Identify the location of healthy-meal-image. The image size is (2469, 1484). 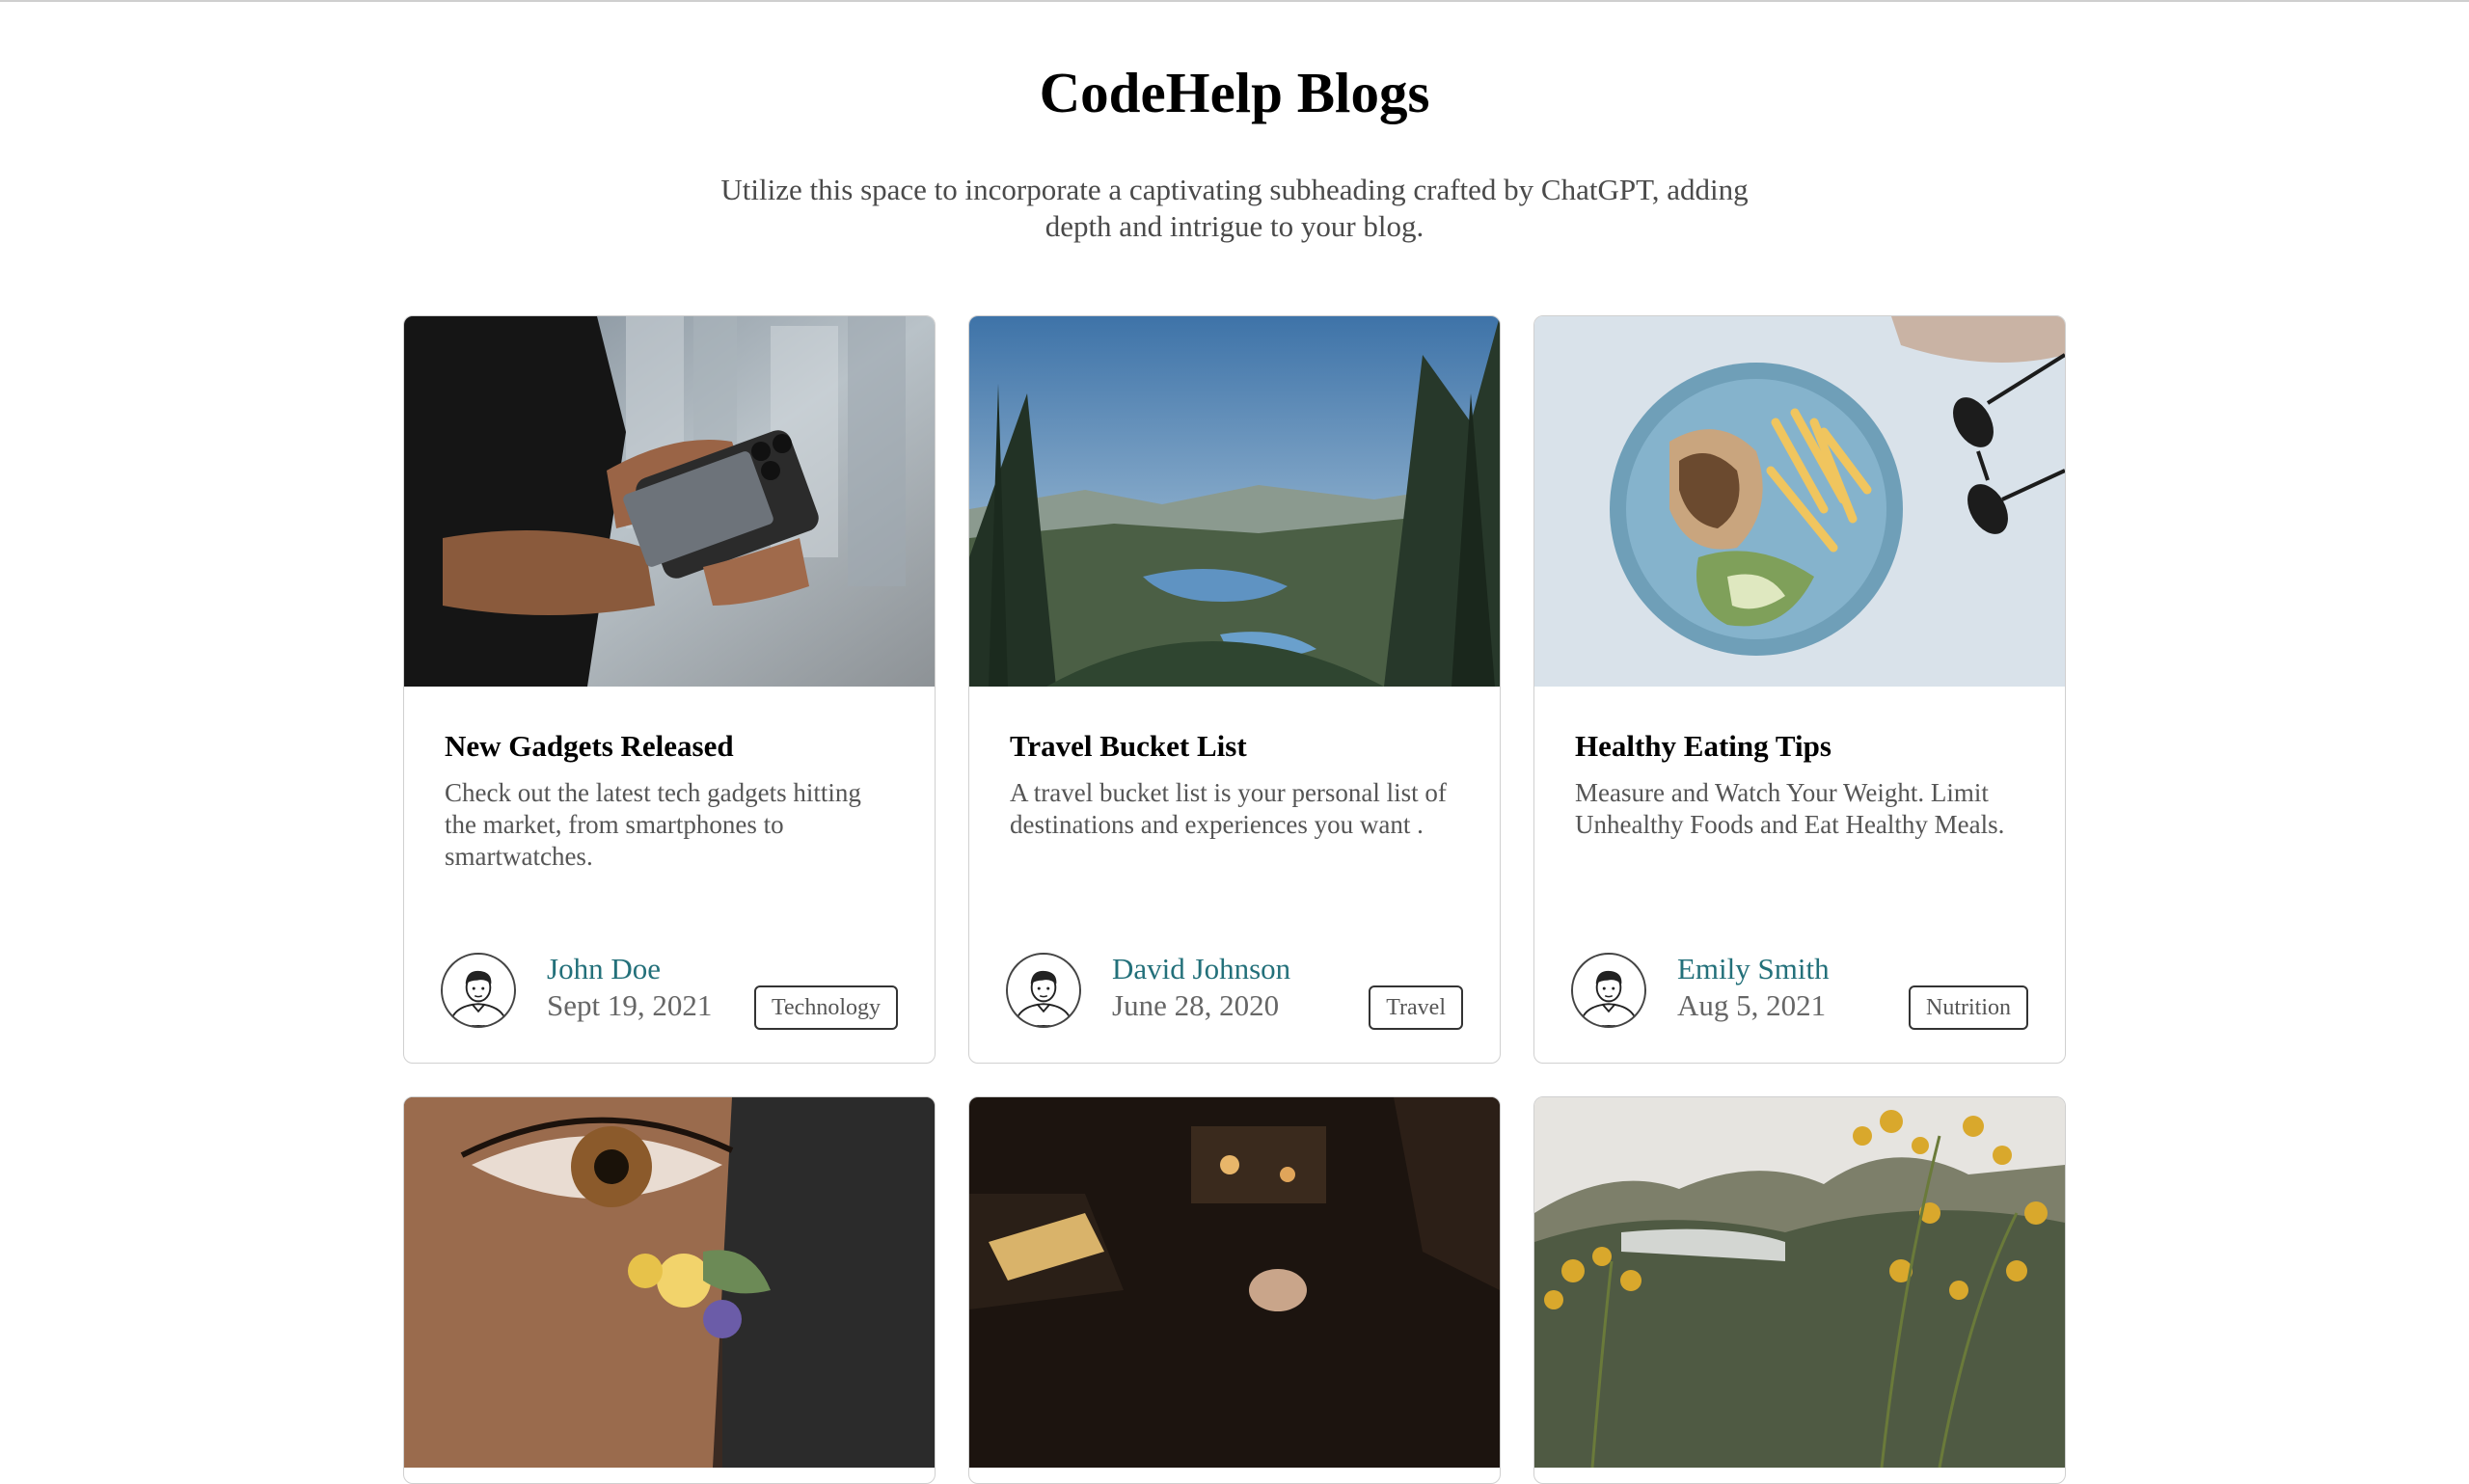
(1799, 501).